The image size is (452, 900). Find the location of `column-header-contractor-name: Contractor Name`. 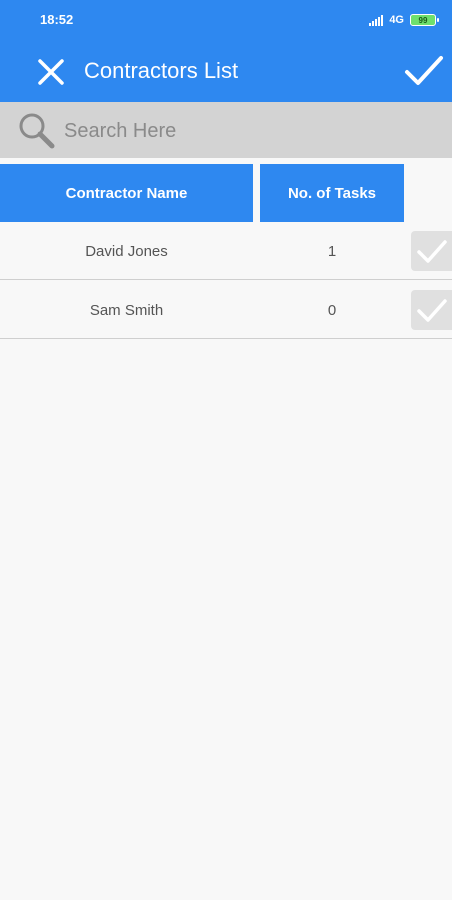

column-header-contractor-name: Contractor Name is located at coordinates (126, 193).